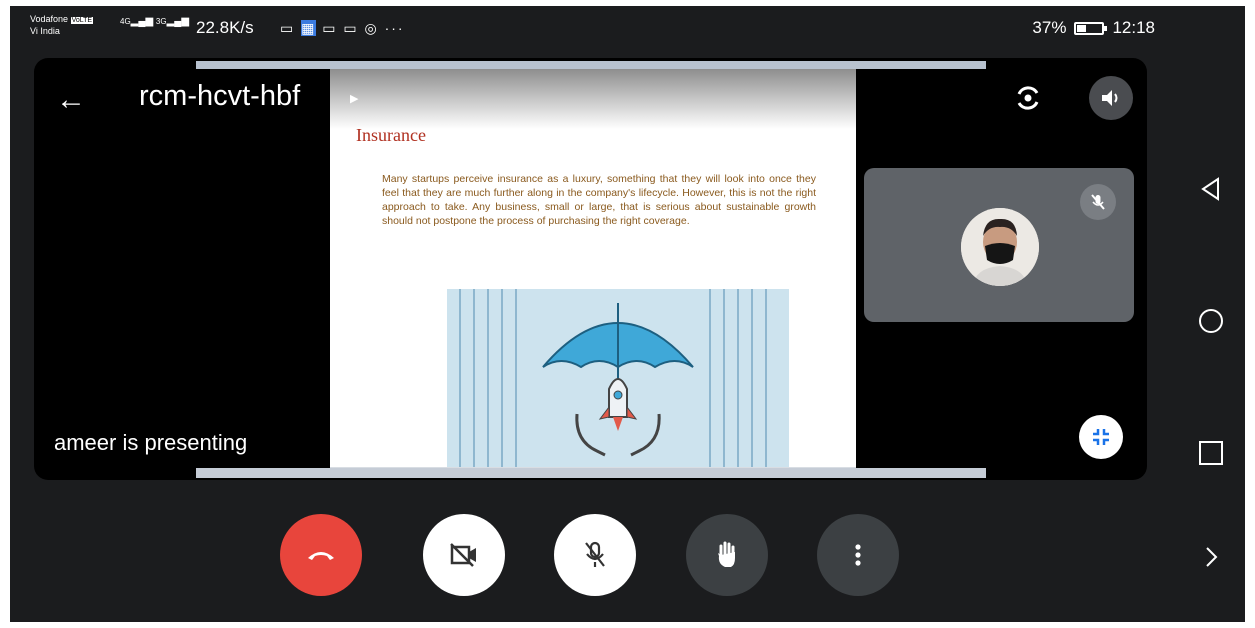 The image size is (1255, 628). I want to click on presenting-label: ameer is presenting, so click(151, 442).